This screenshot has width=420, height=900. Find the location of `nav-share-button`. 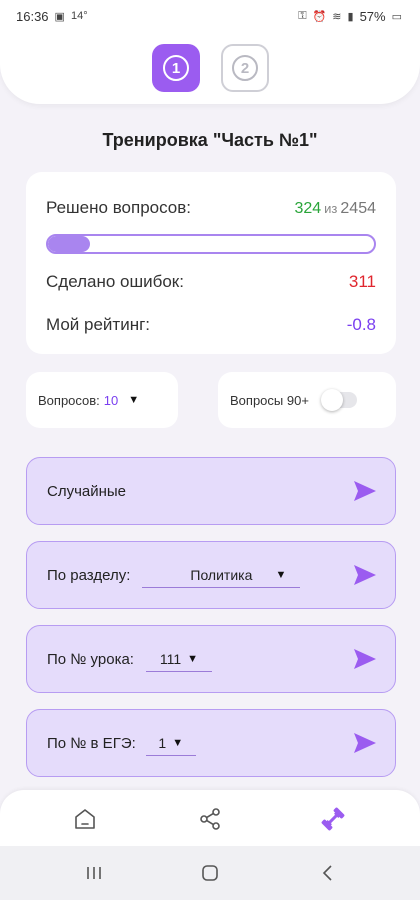

nav-share-button is located at coordinates (210, 819).